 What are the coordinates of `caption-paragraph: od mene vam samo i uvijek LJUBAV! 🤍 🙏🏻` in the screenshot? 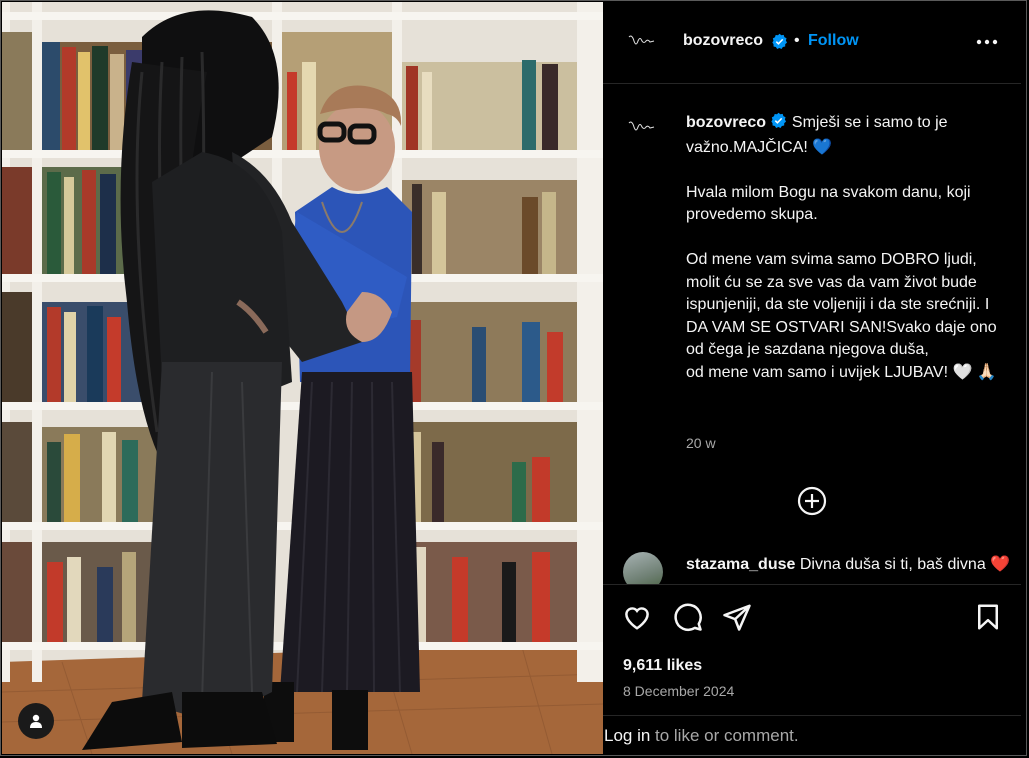 It's located at (841, 372).